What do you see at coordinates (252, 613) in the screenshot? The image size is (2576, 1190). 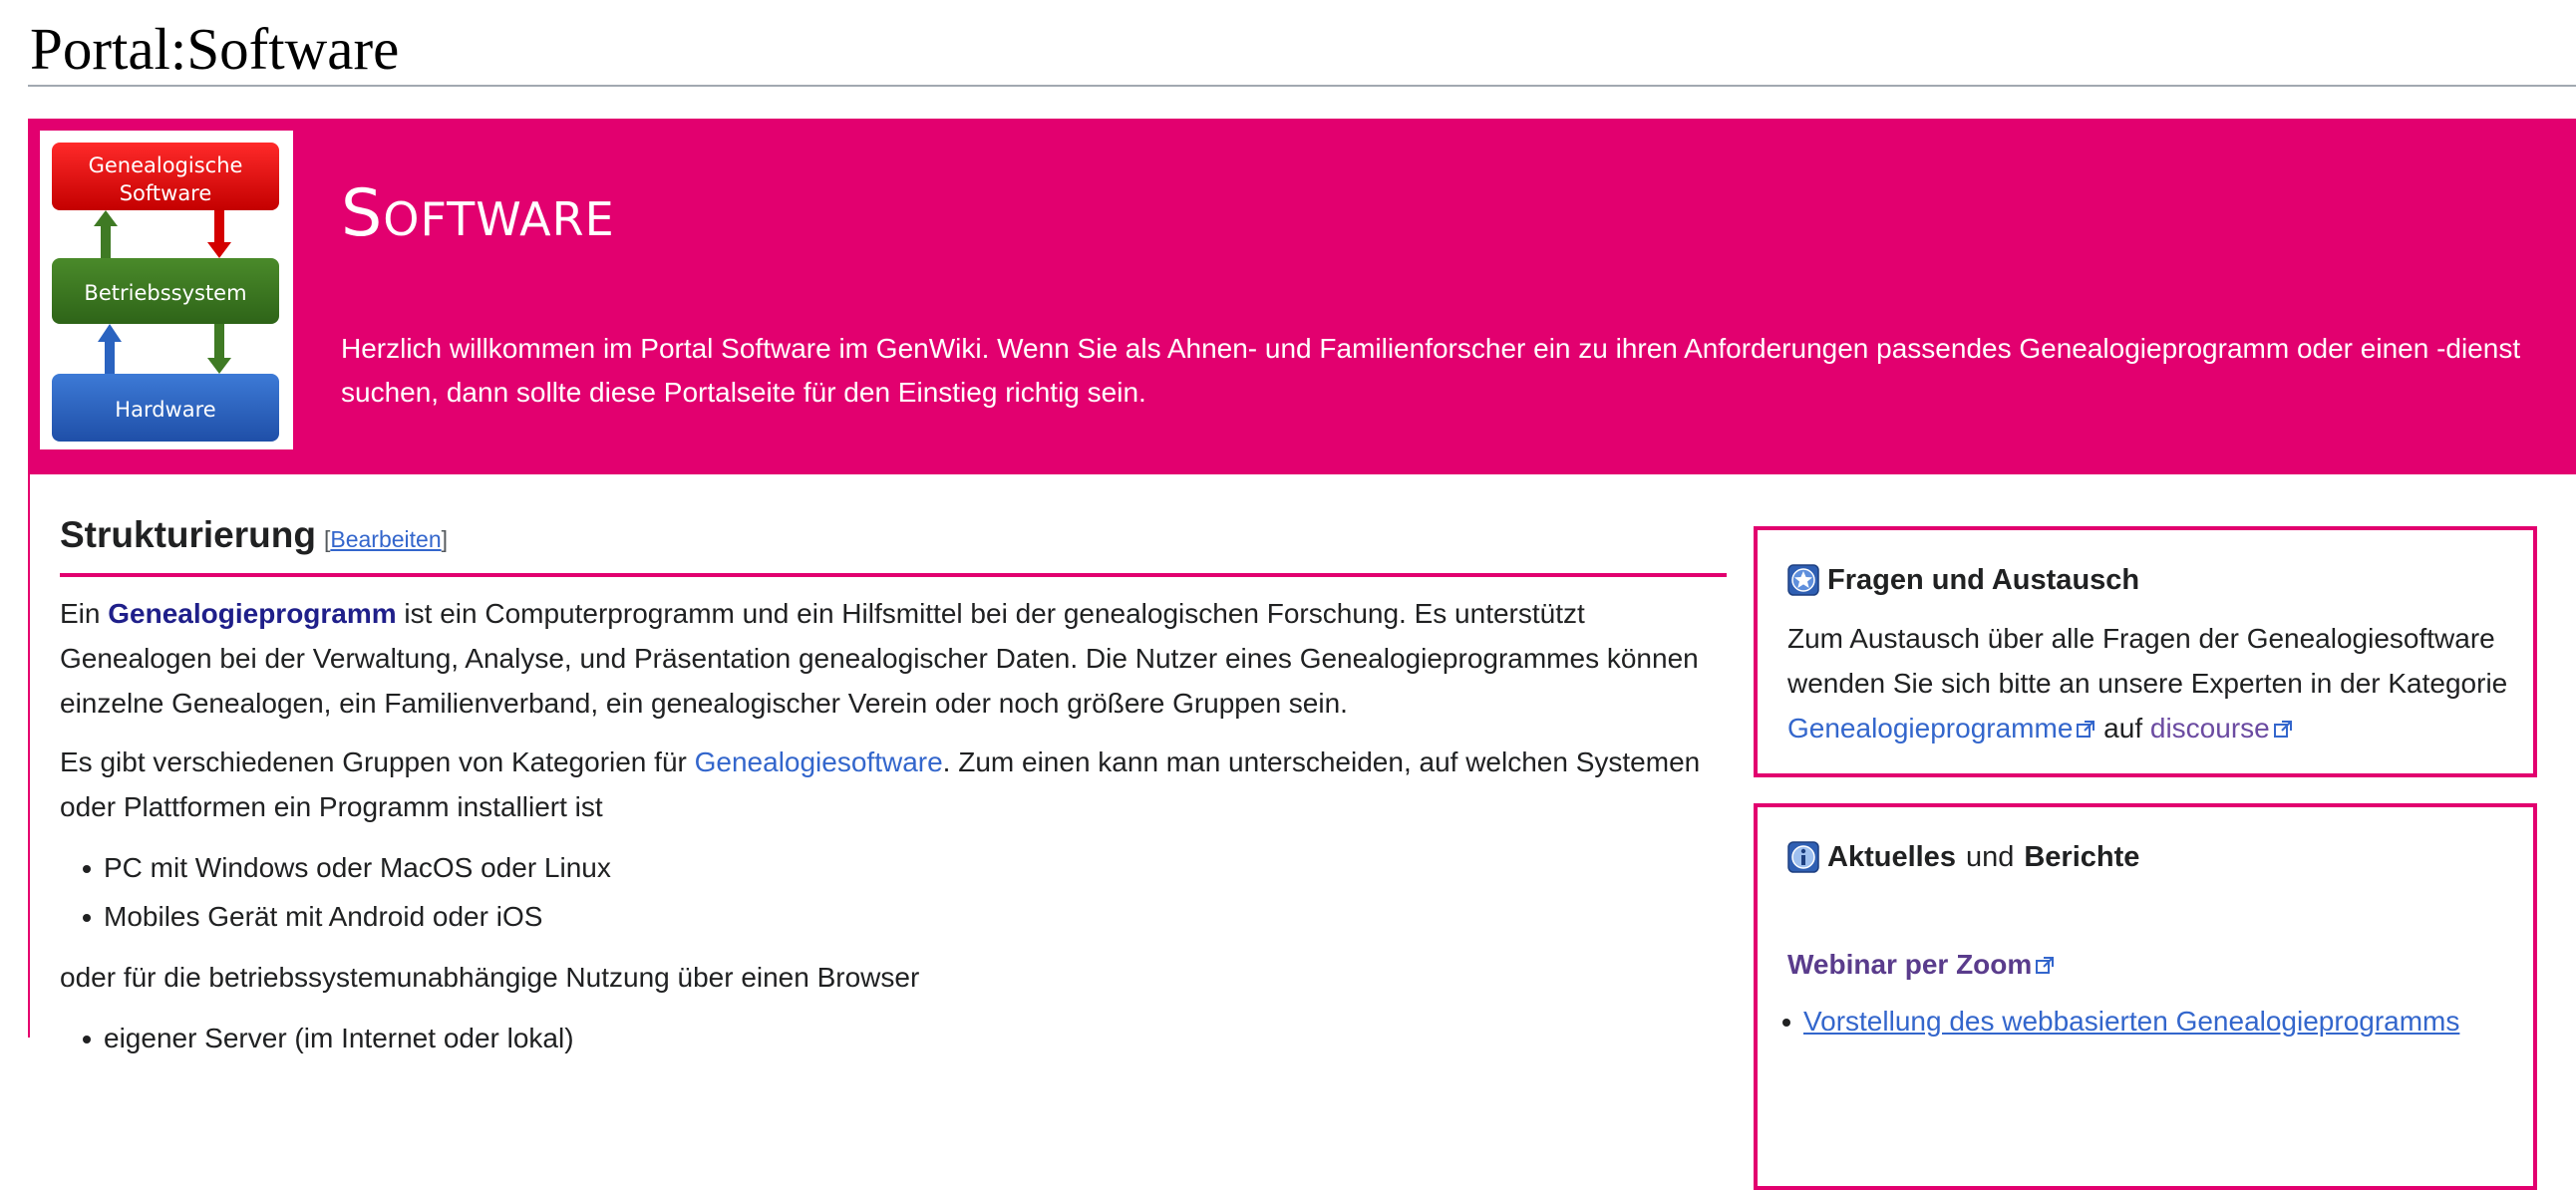 I see `genealogieprogramm-link: Genealogieprogramm` at bounding box center [252, 613].